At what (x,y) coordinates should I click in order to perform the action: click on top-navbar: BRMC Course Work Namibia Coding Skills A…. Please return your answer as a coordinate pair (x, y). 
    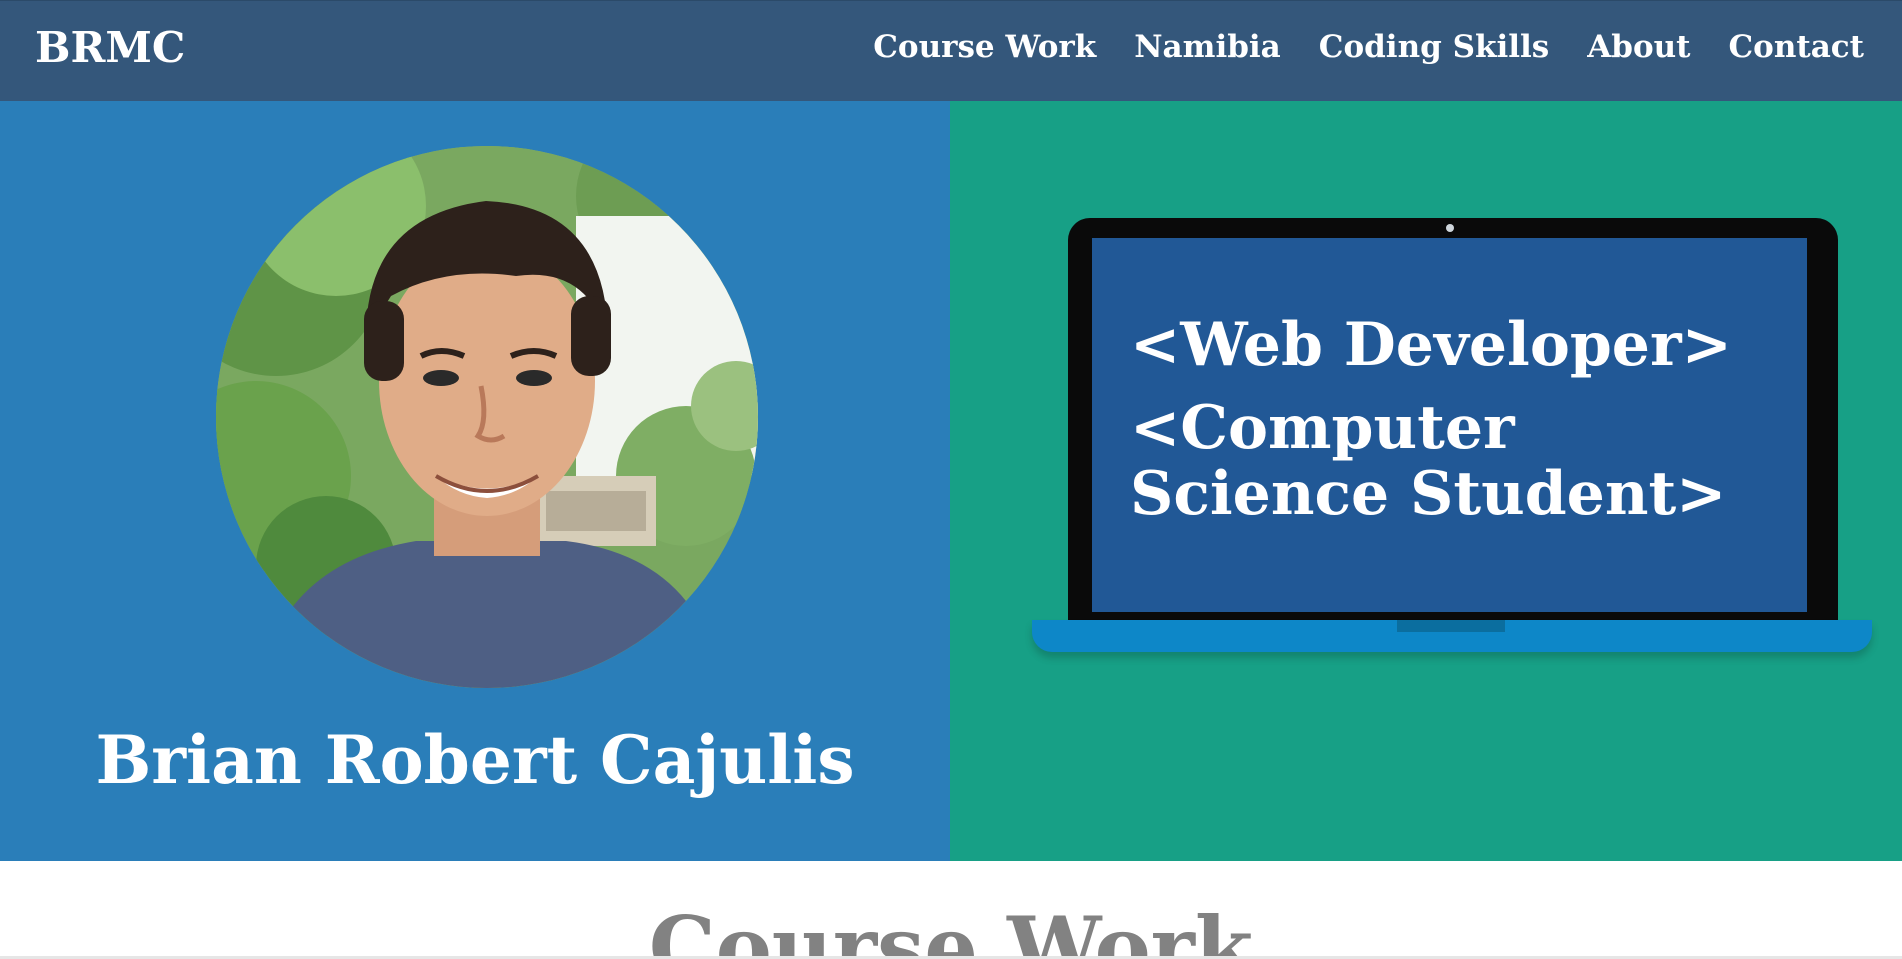
    Looking at the image, I should click on (951, 50).